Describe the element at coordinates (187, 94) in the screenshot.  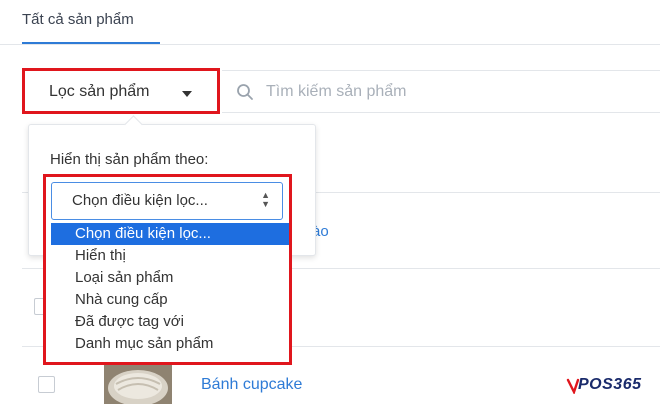
I see `caret-down-icon` at that location.